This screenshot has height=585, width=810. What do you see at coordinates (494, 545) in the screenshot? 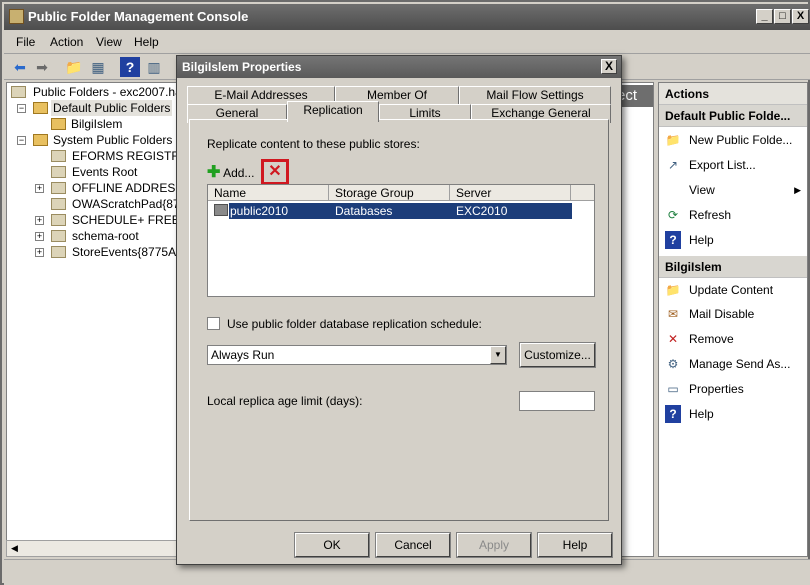
I see `apply-button: Apply` at bounding box center [494, 545].